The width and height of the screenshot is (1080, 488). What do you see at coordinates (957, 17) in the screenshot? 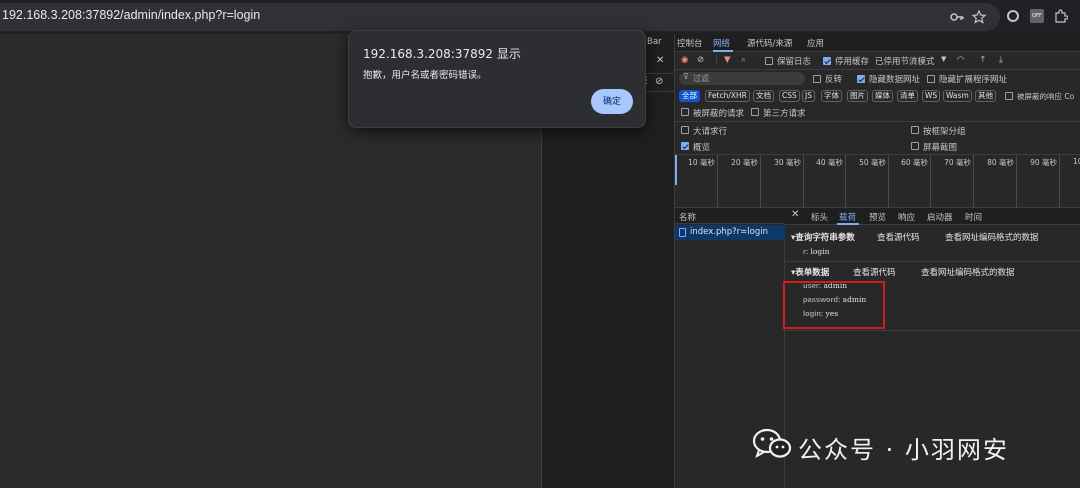
I see `key-icon` at bounding box center [957, 17].